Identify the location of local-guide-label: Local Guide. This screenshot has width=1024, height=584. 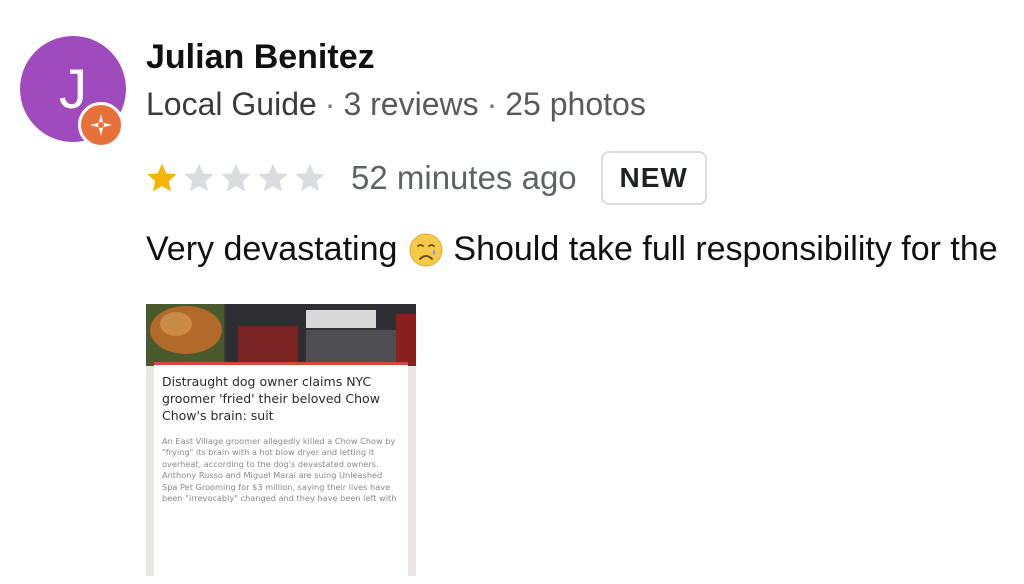
(231, 104).